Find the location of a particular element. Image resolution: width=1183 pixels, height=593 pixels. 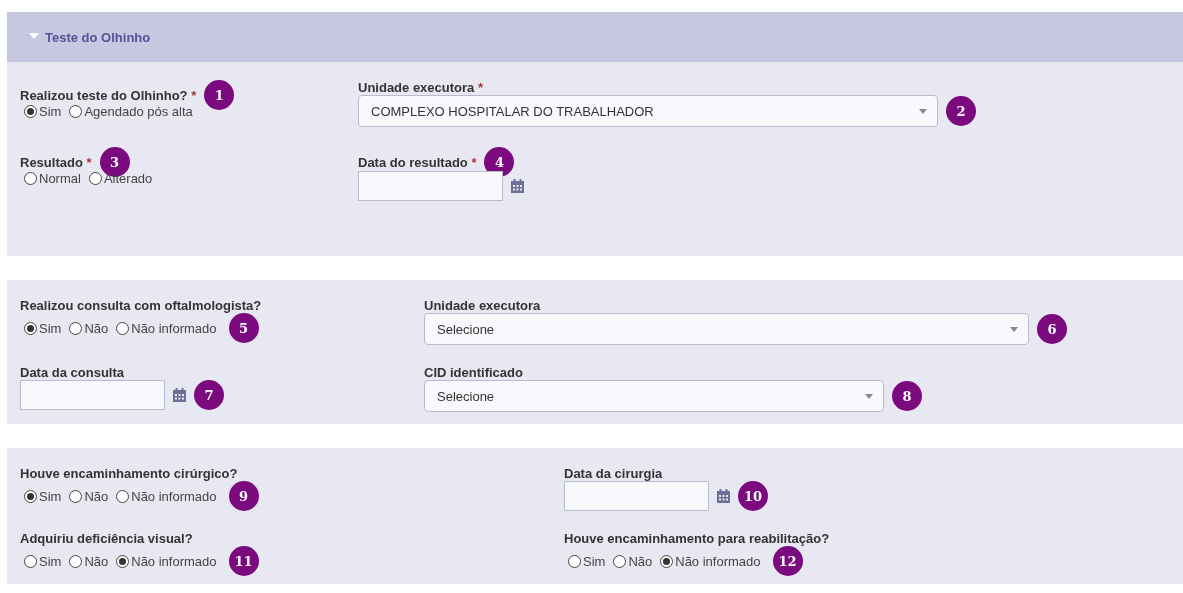

field-label: Houve encaminhamento cirúrgico? is located at coordinates (129, 473).